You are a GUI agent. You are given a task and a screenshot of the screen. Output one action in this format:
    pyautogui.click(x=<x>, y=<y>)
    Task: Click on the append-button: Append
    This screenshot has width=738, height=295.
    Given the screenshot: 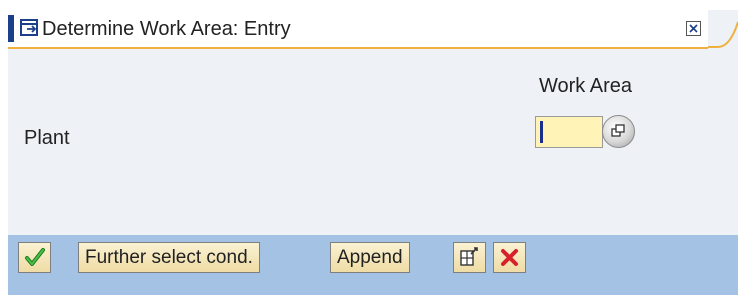 What is the action you would take?
    pyautogui.click(x=370, y=257)
    